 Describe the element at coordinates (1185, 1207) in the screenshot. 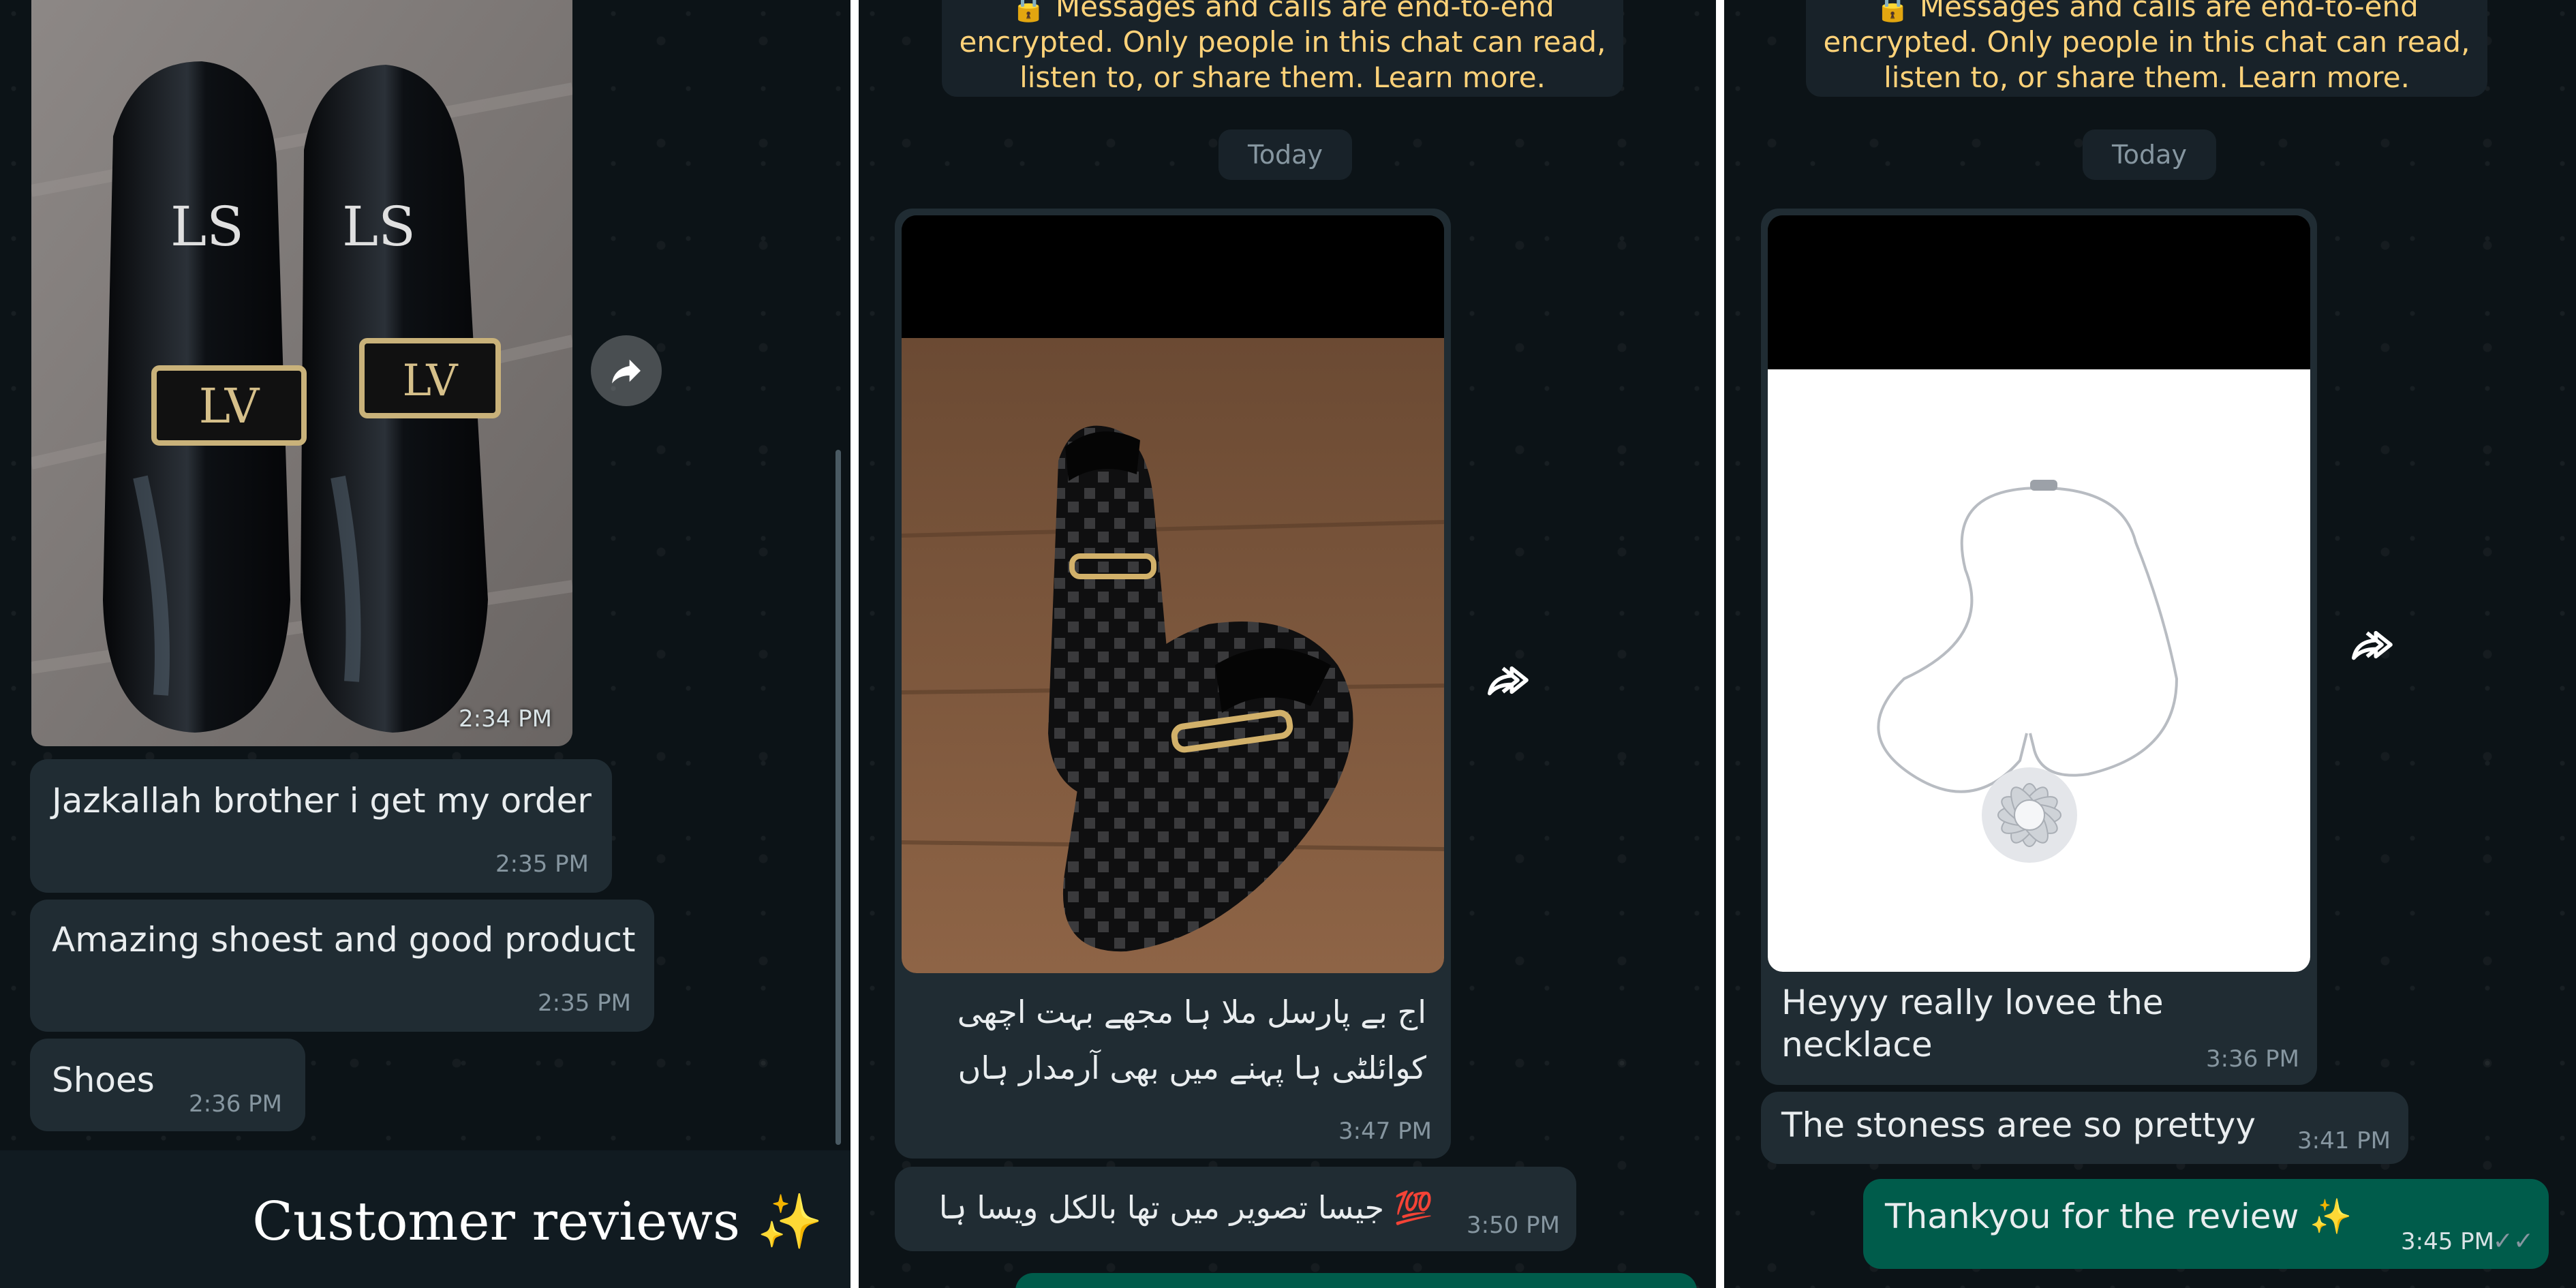

I see `message-text: 💯 جیسا تصویر میں تھا بالکل ویسا ہا` at that location.